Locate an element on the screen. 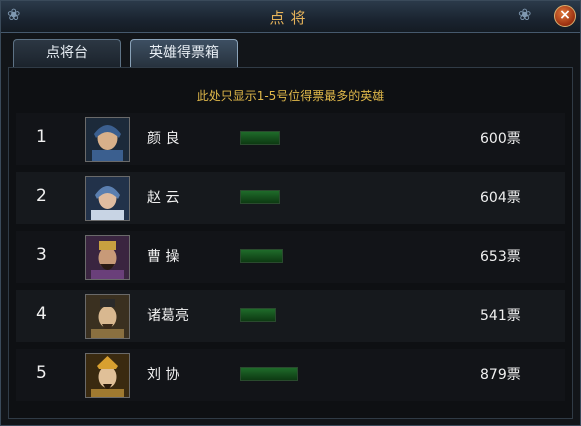  hero-name: 赵 云 is located at coordinates (163, 198).